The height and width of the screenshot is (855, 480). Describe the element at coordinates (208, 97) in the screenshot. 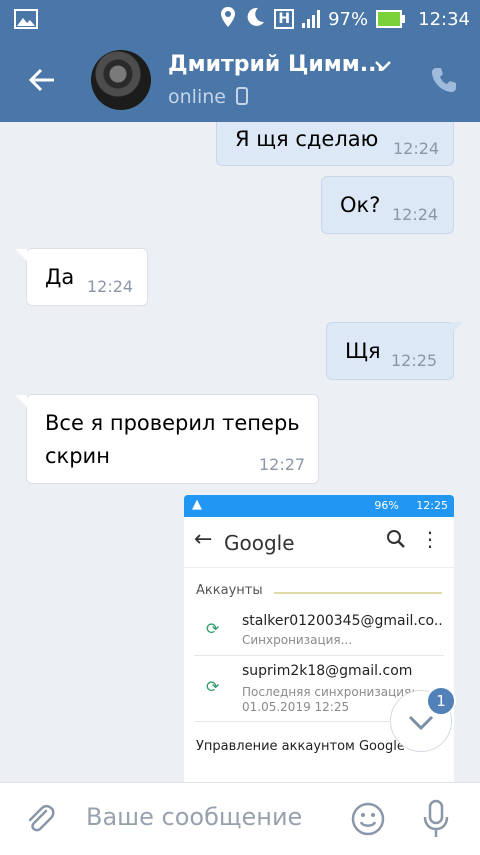

I see `online-status: online` at that location.